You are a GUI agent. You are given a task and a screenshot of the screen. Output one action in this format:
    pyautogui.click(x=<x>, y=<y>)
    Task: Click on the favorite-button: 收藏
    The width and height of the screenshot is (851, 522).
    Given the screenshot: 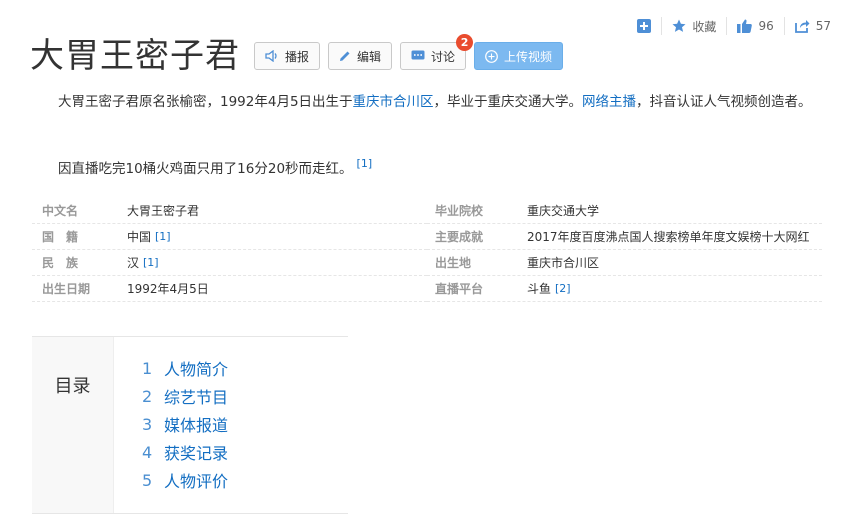 What is the action you would take?
    pyautogui.click(x=694, y=26)
    